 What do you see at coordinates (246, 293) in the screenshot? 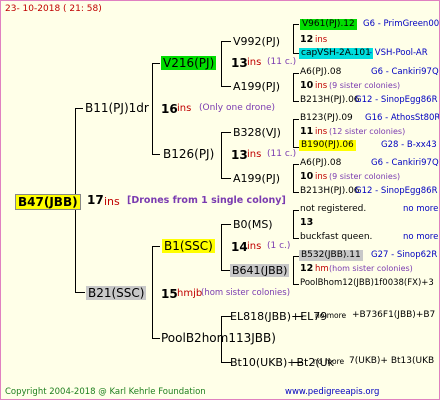
I see `dam-note: (hom sister colonies)` at bounding box center [246, 293].